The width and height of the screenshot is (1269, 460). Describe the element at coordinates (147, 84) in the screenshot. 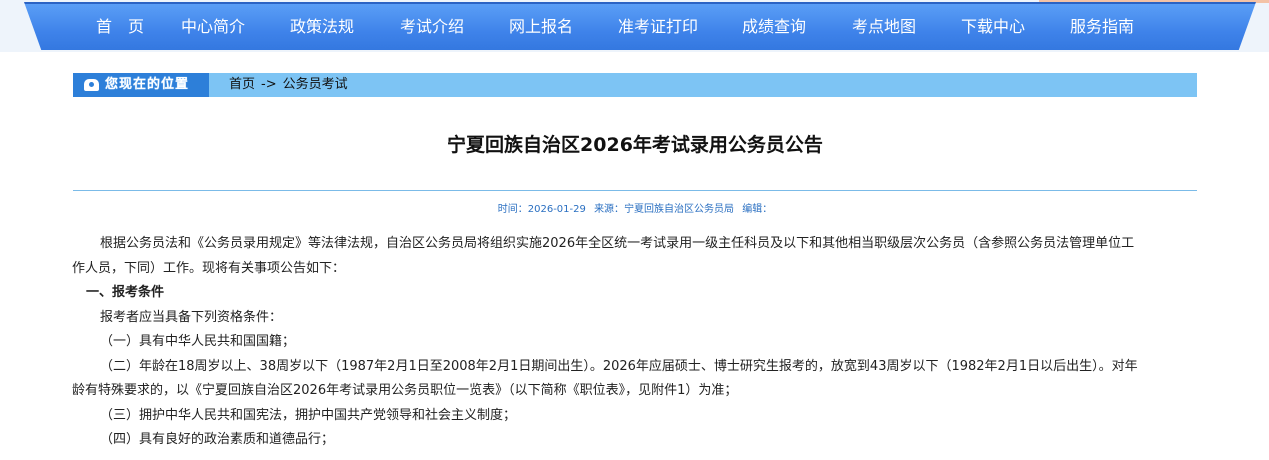

I see `location-badge-label: 您现在的位置` at that location.